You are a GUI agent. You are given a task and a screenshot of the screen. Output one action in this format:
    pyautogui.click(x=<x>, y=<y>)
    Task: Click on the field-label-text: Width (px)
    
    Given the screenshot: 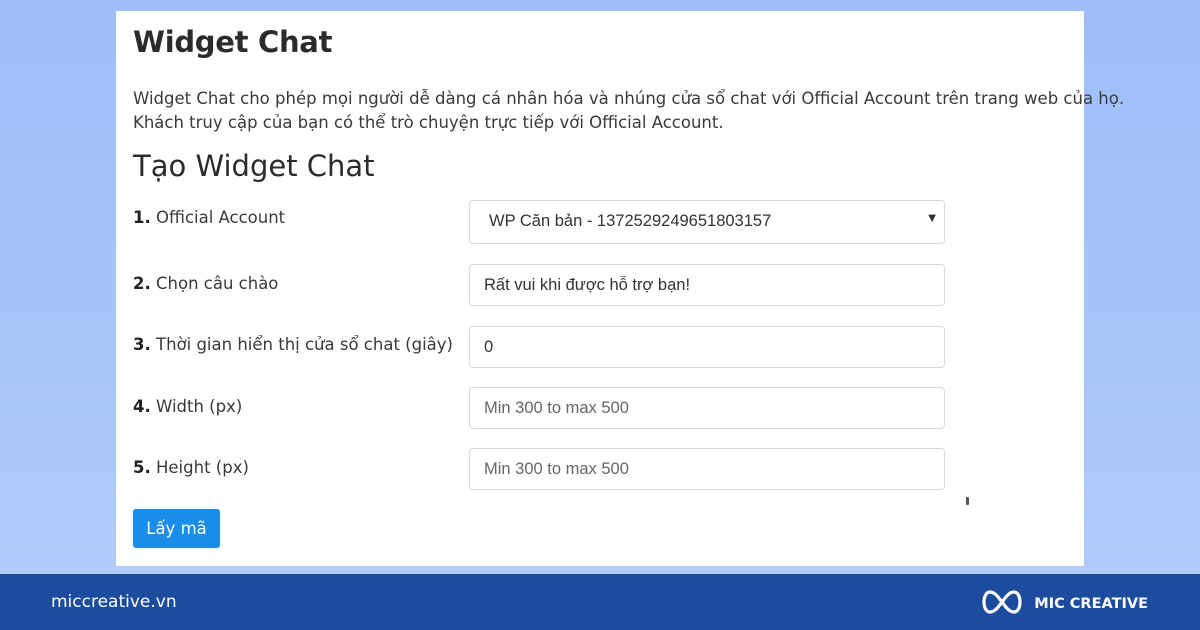 What is the action you would take?
    pyautogui.click(x=199, y=406)
    